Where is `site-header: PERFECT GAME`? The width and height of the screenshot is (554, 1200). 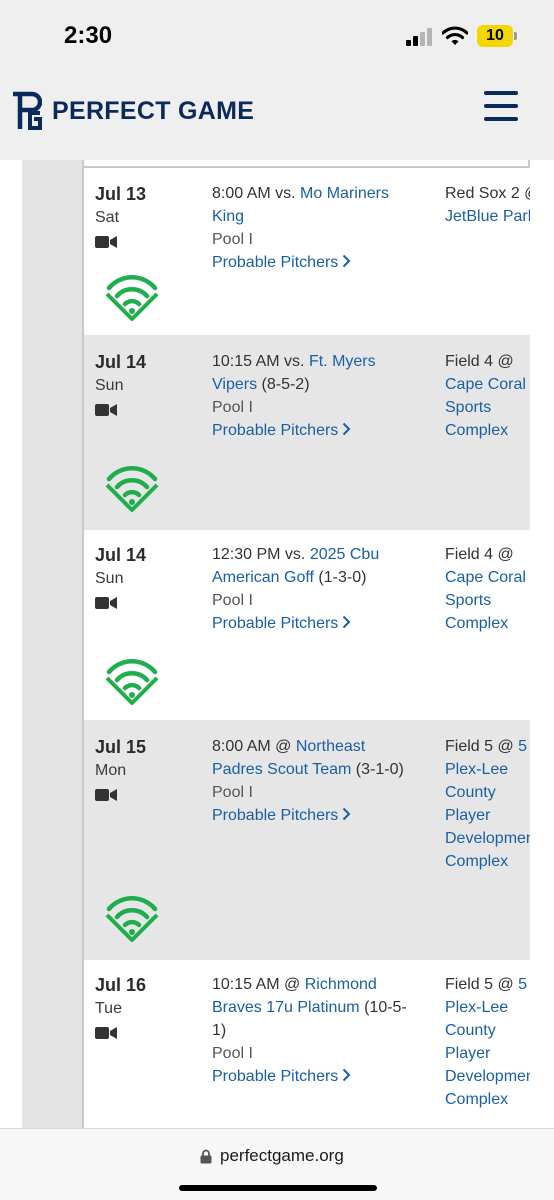 site-header: PERFECT GAME is located at coordinates (277, 113).